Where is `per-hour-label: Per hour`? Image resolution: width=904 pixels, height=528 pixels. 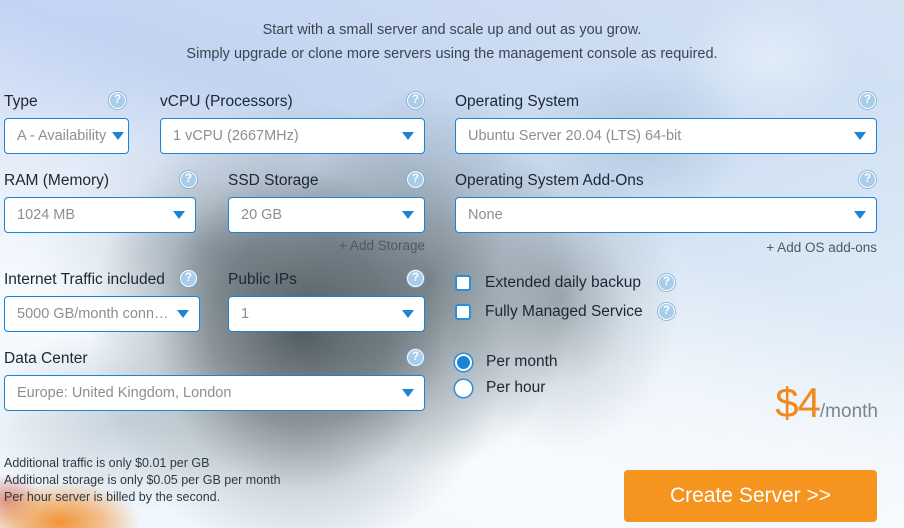
per-hour-label: Per hour is located at coordinates (516, 387).